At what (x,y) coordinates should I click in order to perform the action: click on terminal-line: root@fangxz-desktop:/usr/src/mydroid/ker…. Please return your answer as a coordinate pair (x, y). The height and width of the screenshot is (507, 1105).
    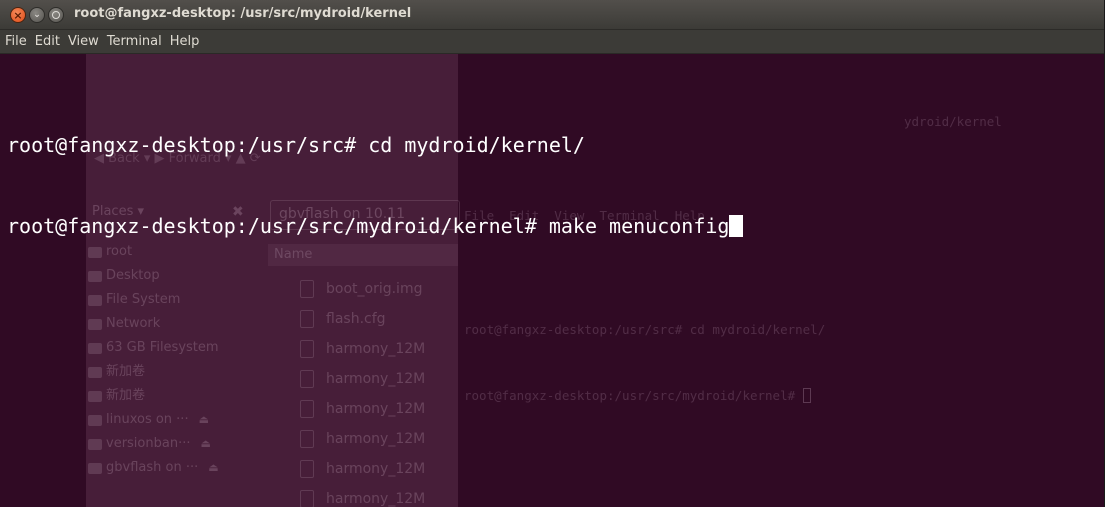
    Looking at the image, I should click on (552, 226).